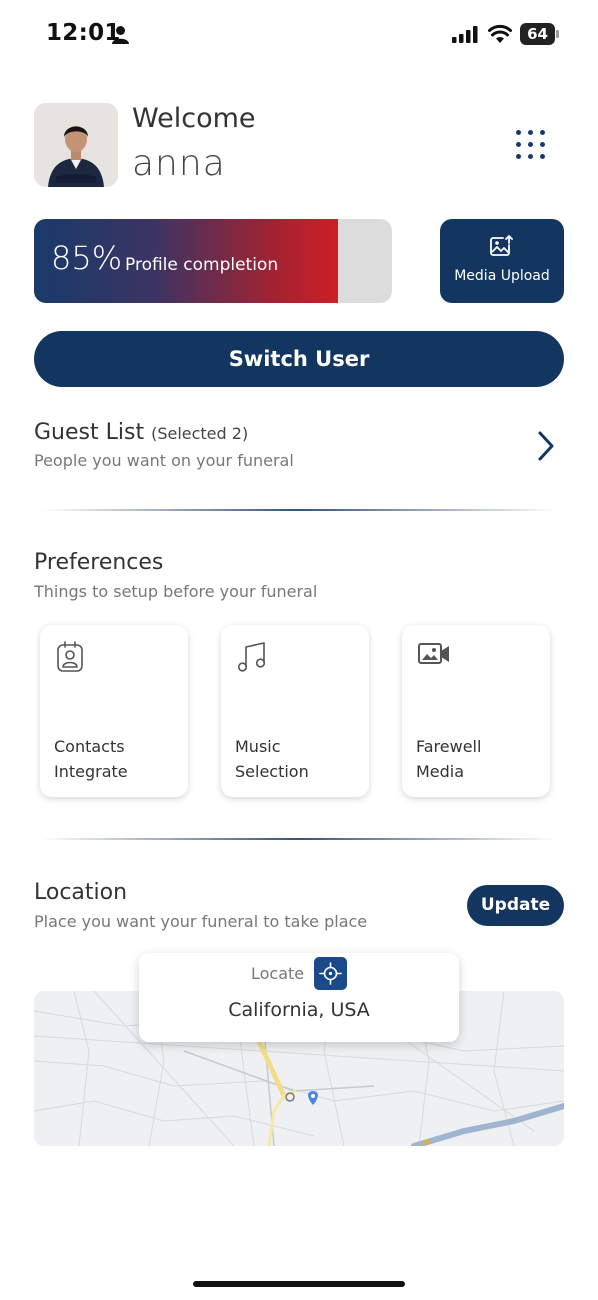 The image size is (598, 1300). What do you see at coordinates (479, 759) in the screenshot?
I see `preference-card-label: Farewell Media` at bounding box center [479, 759].